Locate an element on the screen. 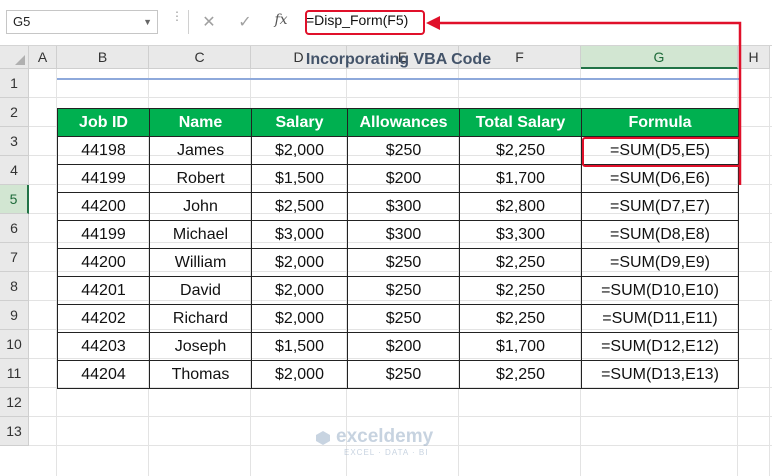  watermark-logo-icon is located at coordinates (323, 438).